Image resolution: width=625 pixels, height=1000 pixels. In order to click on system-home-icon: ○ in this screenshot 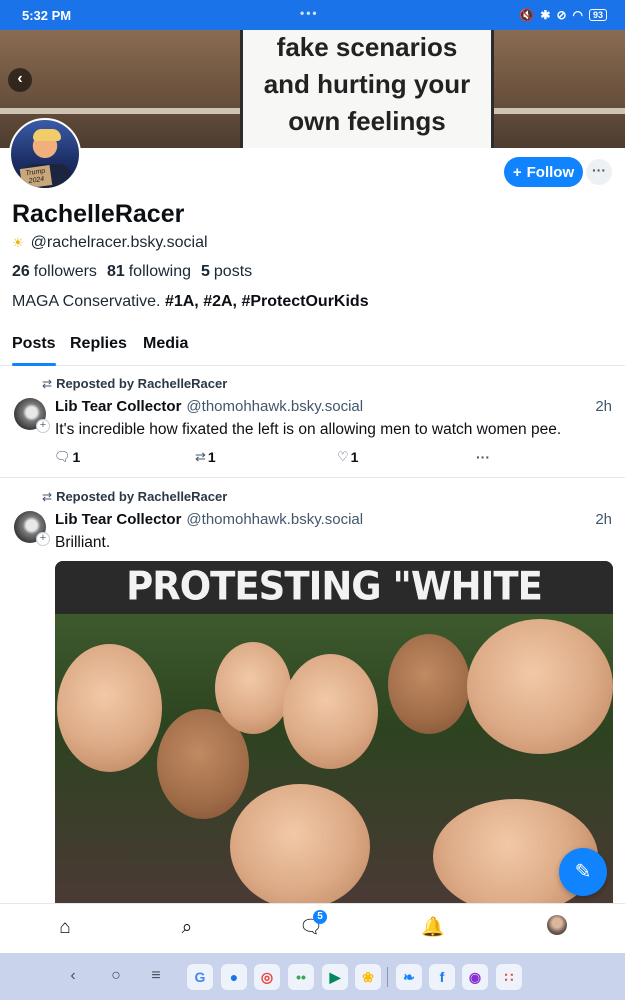, I will do `click(116, 976)`.